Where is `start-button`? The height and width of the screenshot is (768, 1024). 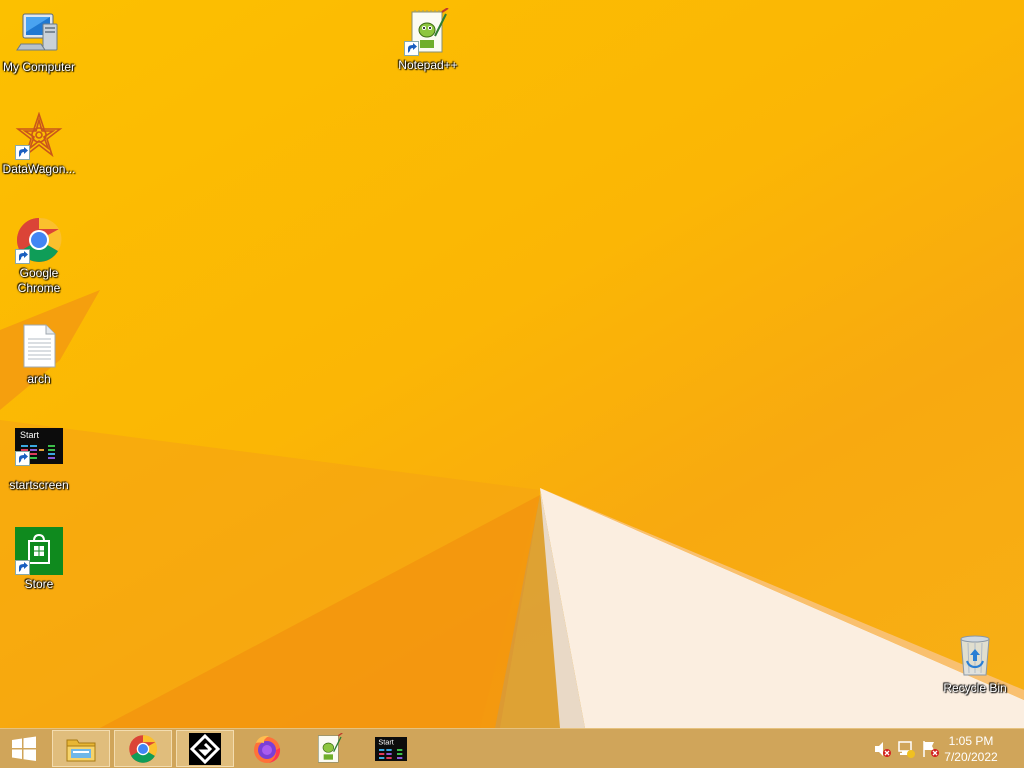 start-button is located at coordinates (24, 748).